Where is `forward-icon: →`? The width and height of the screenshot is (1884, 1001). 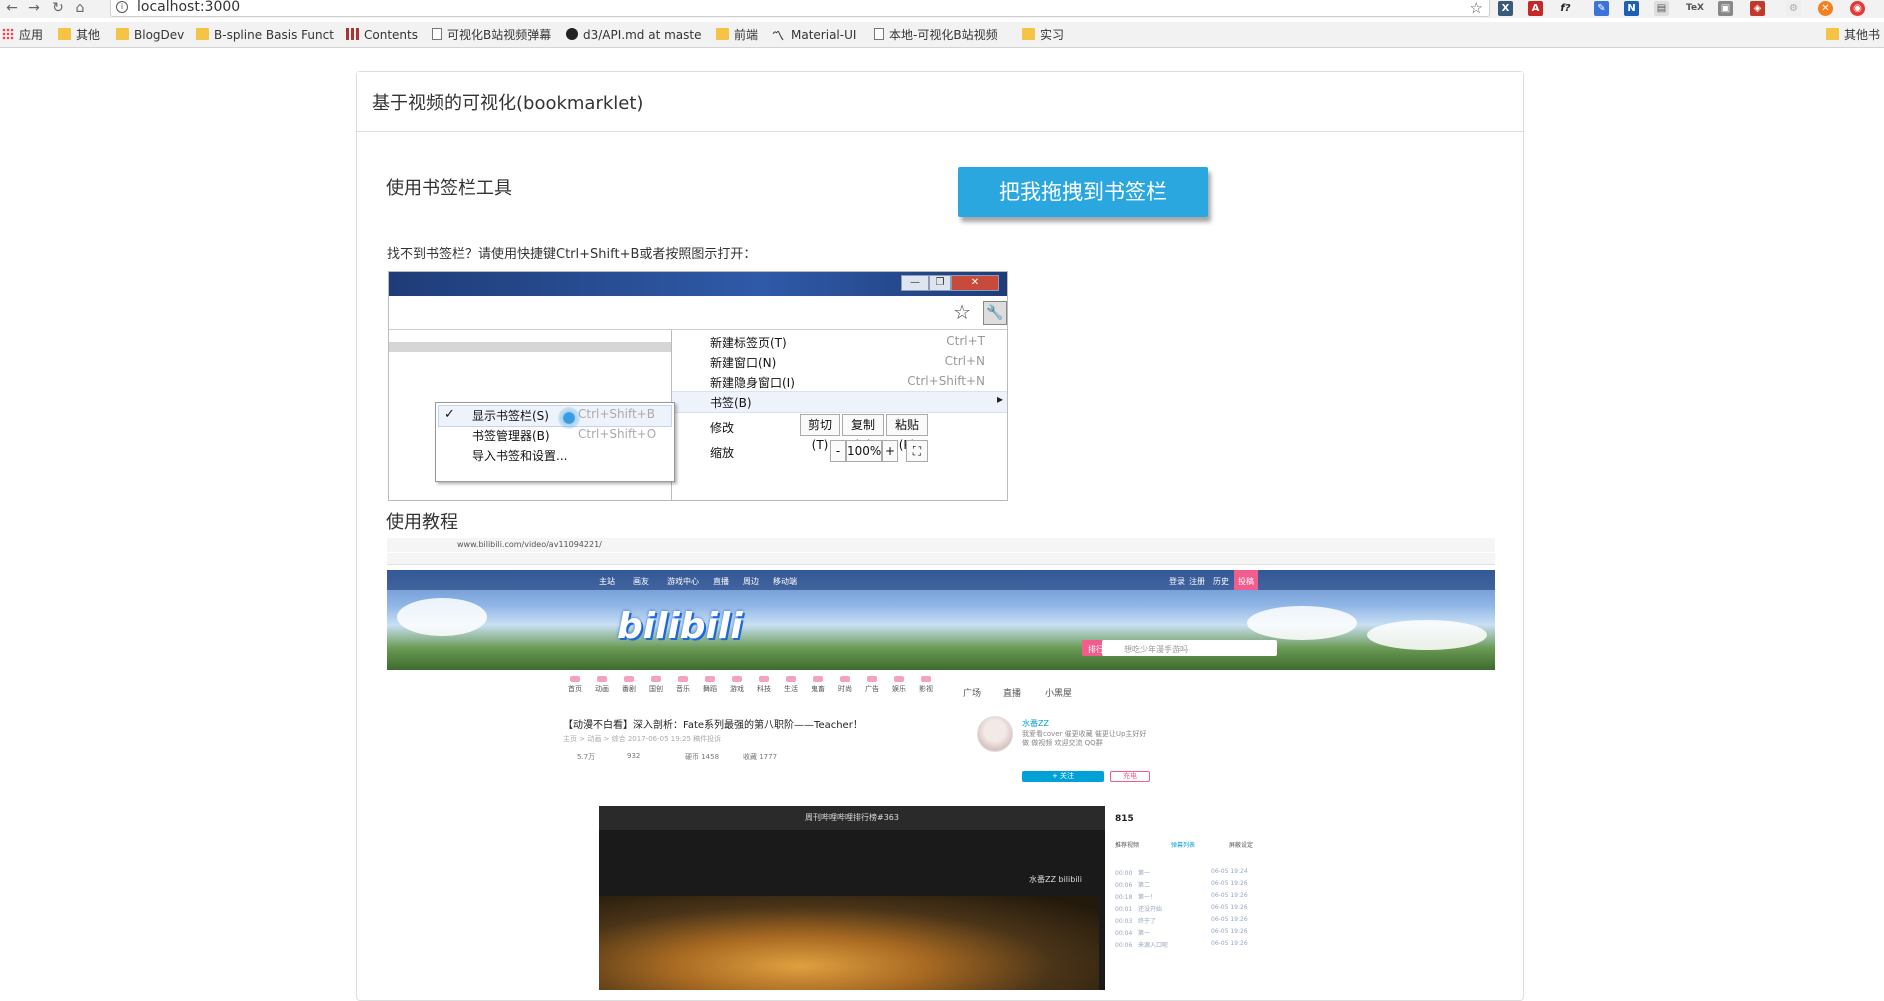 forward-icon: → is located at coordinates (34, 8).